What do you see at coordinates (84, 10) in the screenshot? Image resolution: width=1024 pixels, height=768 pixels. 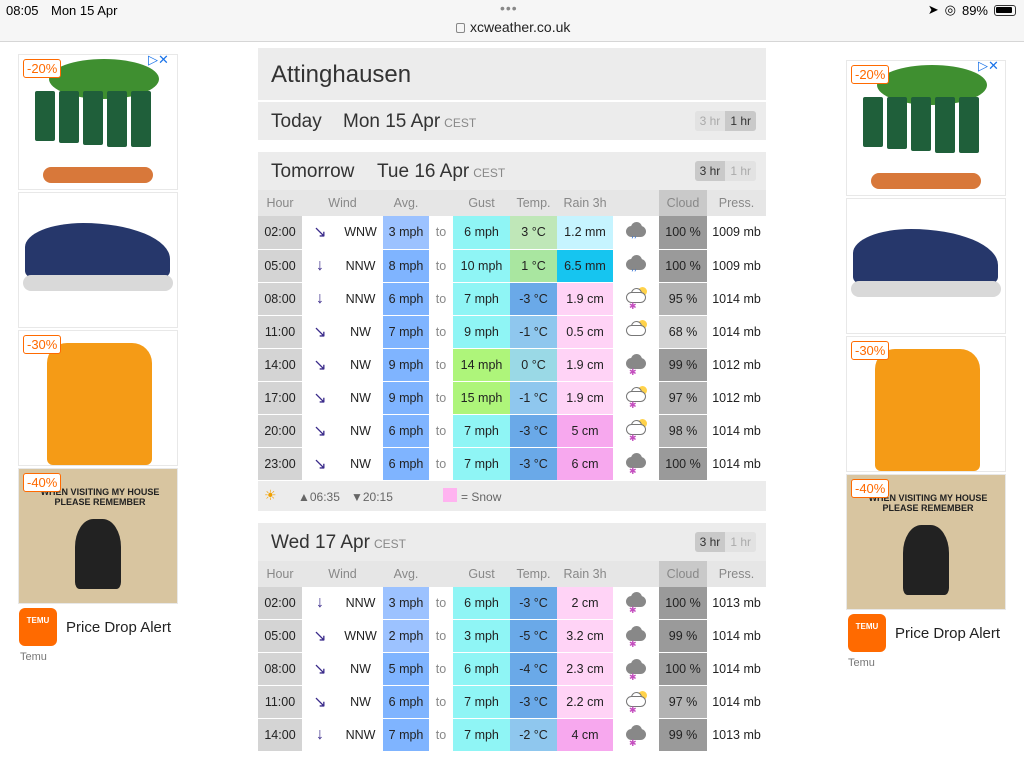 I see `status-date: Mon 15 Apr` at bounding box center [84, 10].